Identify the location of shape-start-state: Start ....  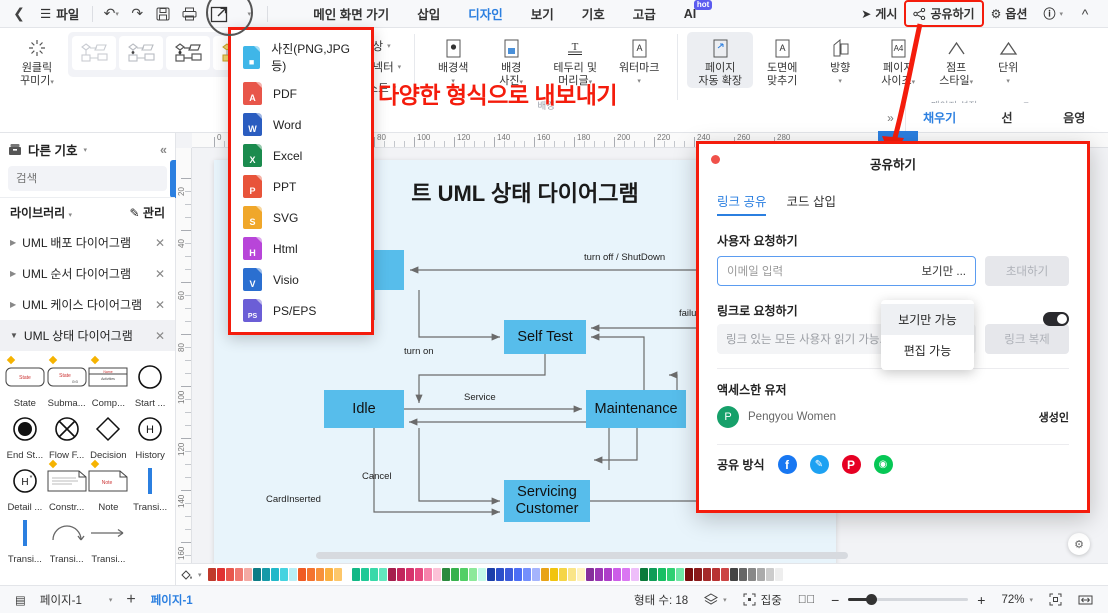
(150, 384).